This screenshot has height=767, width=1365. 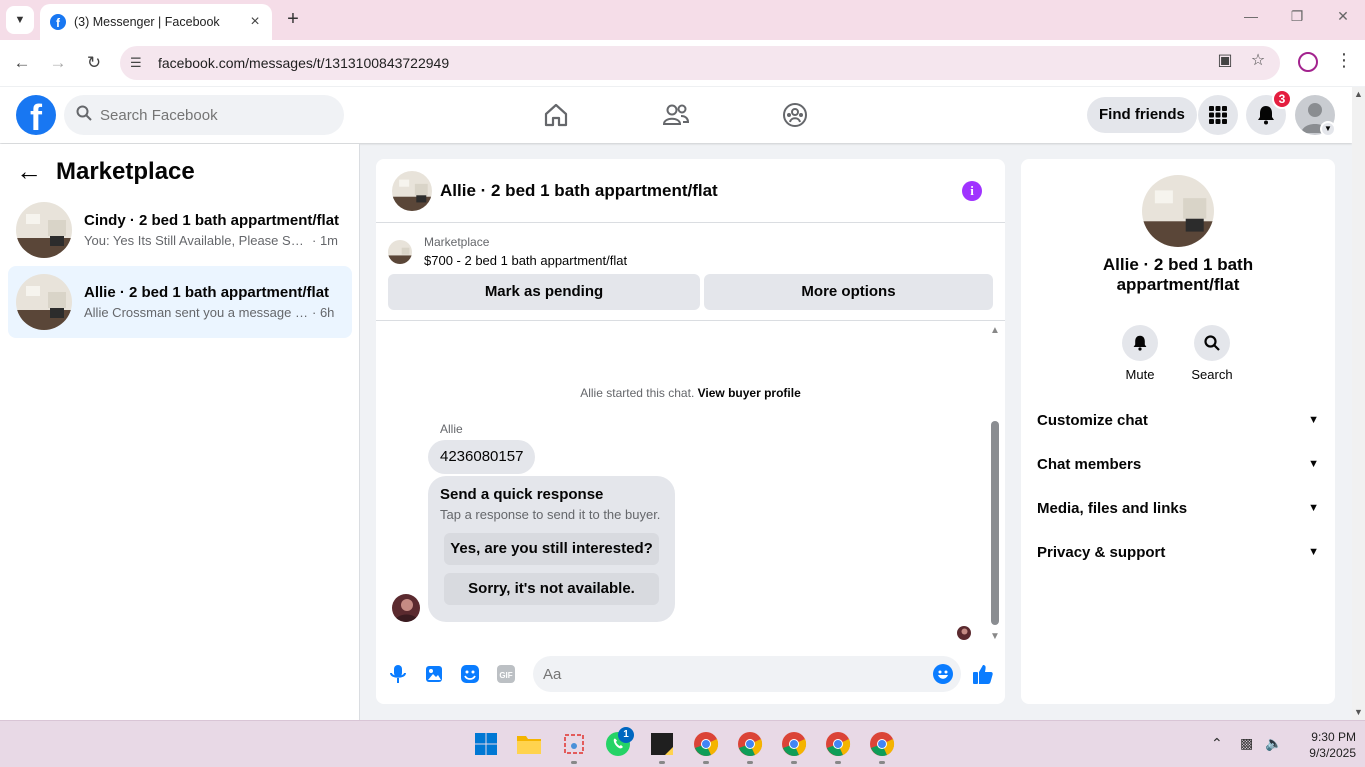 What do you see at coordinates (36, 115) in the screenshot?
I see `facebook-logo-icon: f` at bounding box center [36, 115].